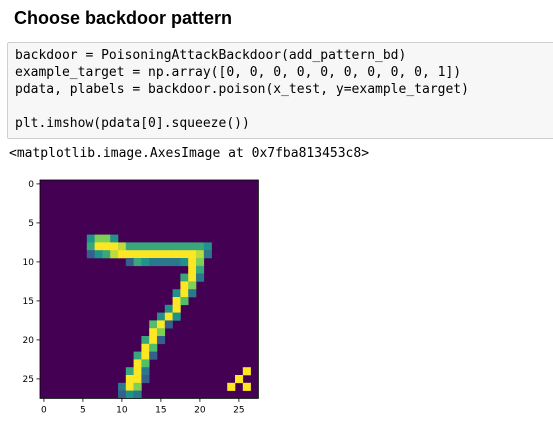 The width and height of the screenshot is (553, 424). What do you see at coordinates (200, 410) in the screenshot?
I see `x-tick-label: 20` at bounding box center [200, 410].